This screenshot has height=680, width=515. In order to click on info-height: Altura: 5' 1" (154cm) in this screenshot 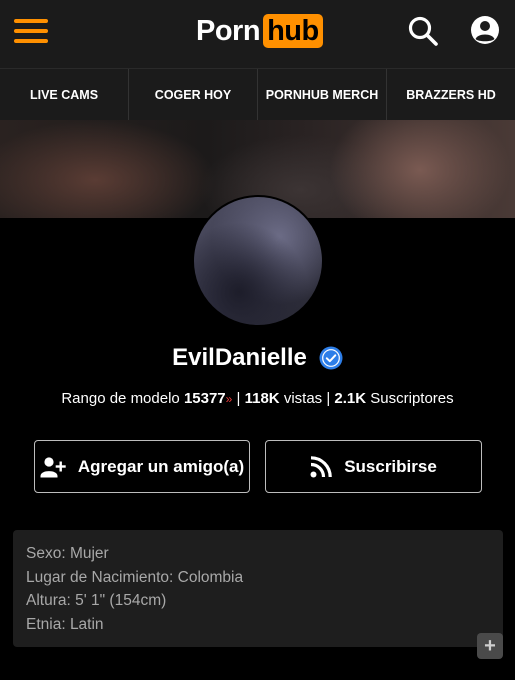, I will do `click(96, 600)`.